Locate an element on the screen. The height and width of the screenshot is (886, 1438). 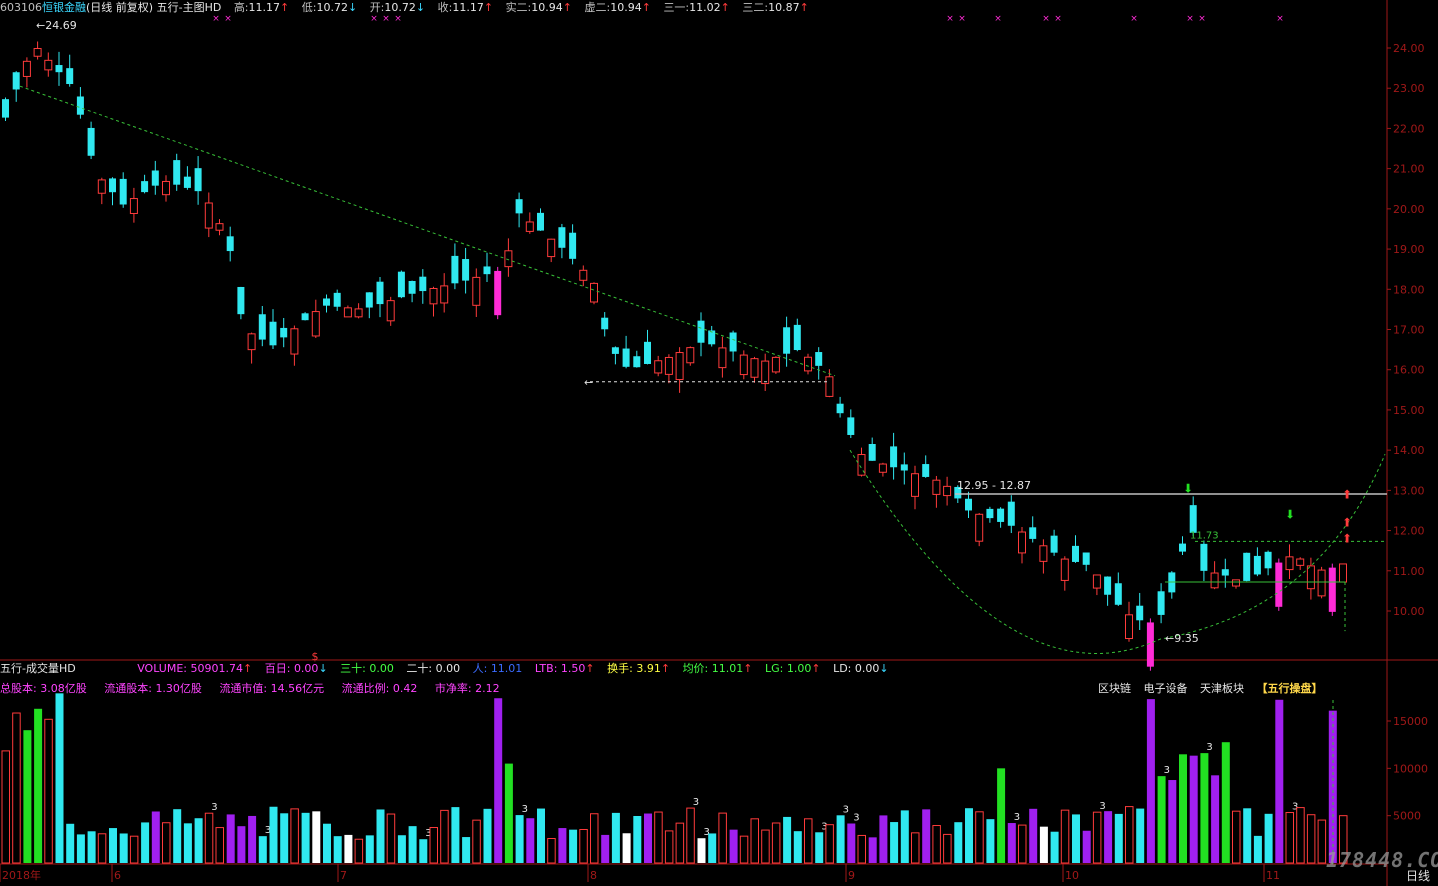
low-marker-label: ←9.35 is located at coordinates (1182, 638).